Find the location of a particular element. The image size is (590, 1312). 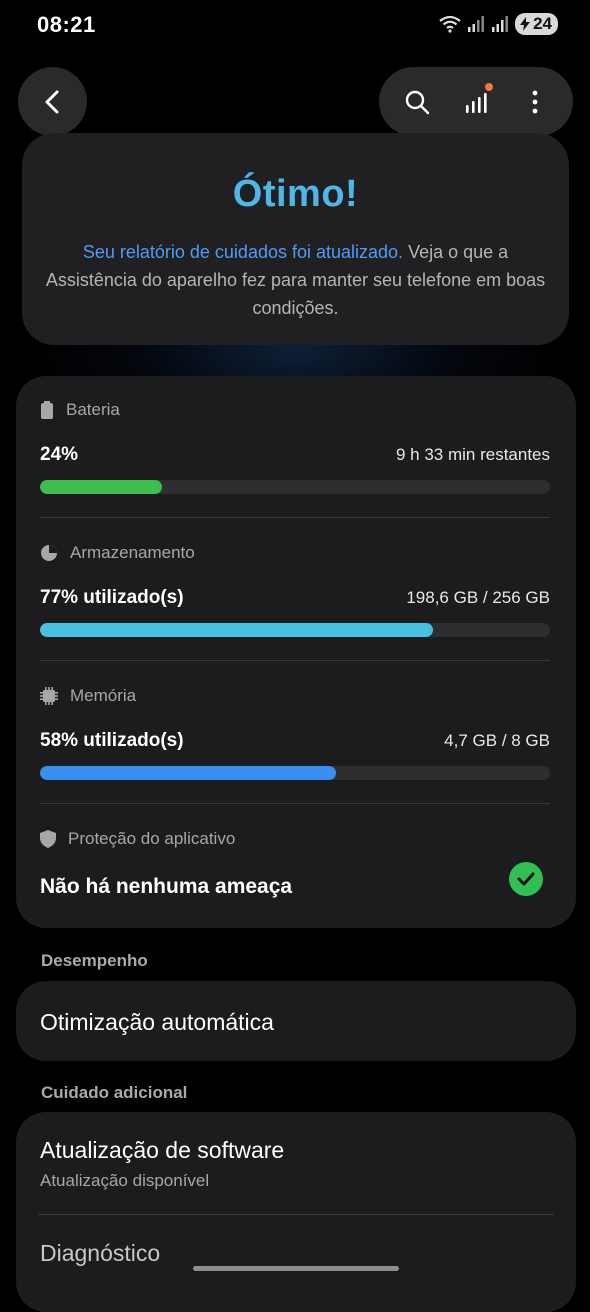

toolbar-actions is located at coordinates (476, 101).